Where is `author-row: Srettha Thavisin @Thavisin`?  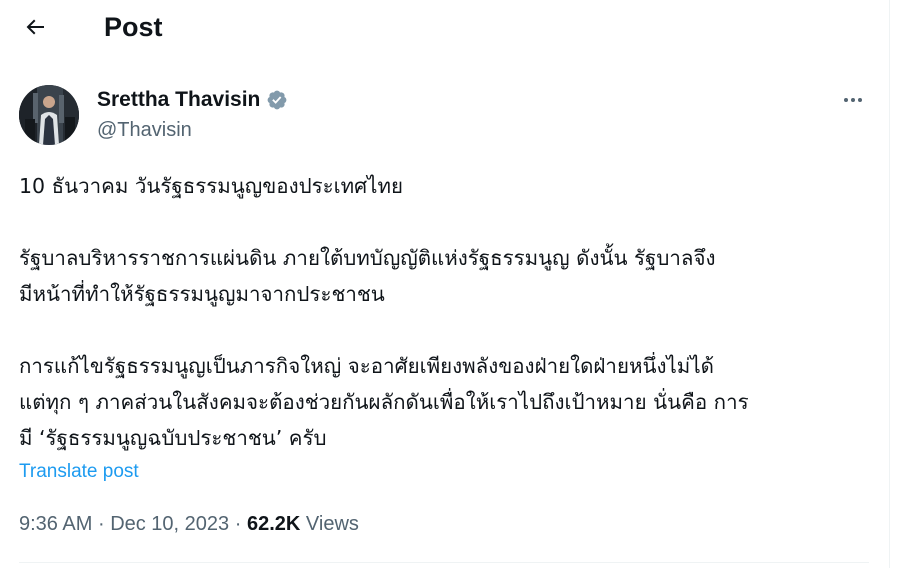 author-row: Srettha Thavisin @Thavisin is located at coordinates (445, 115).